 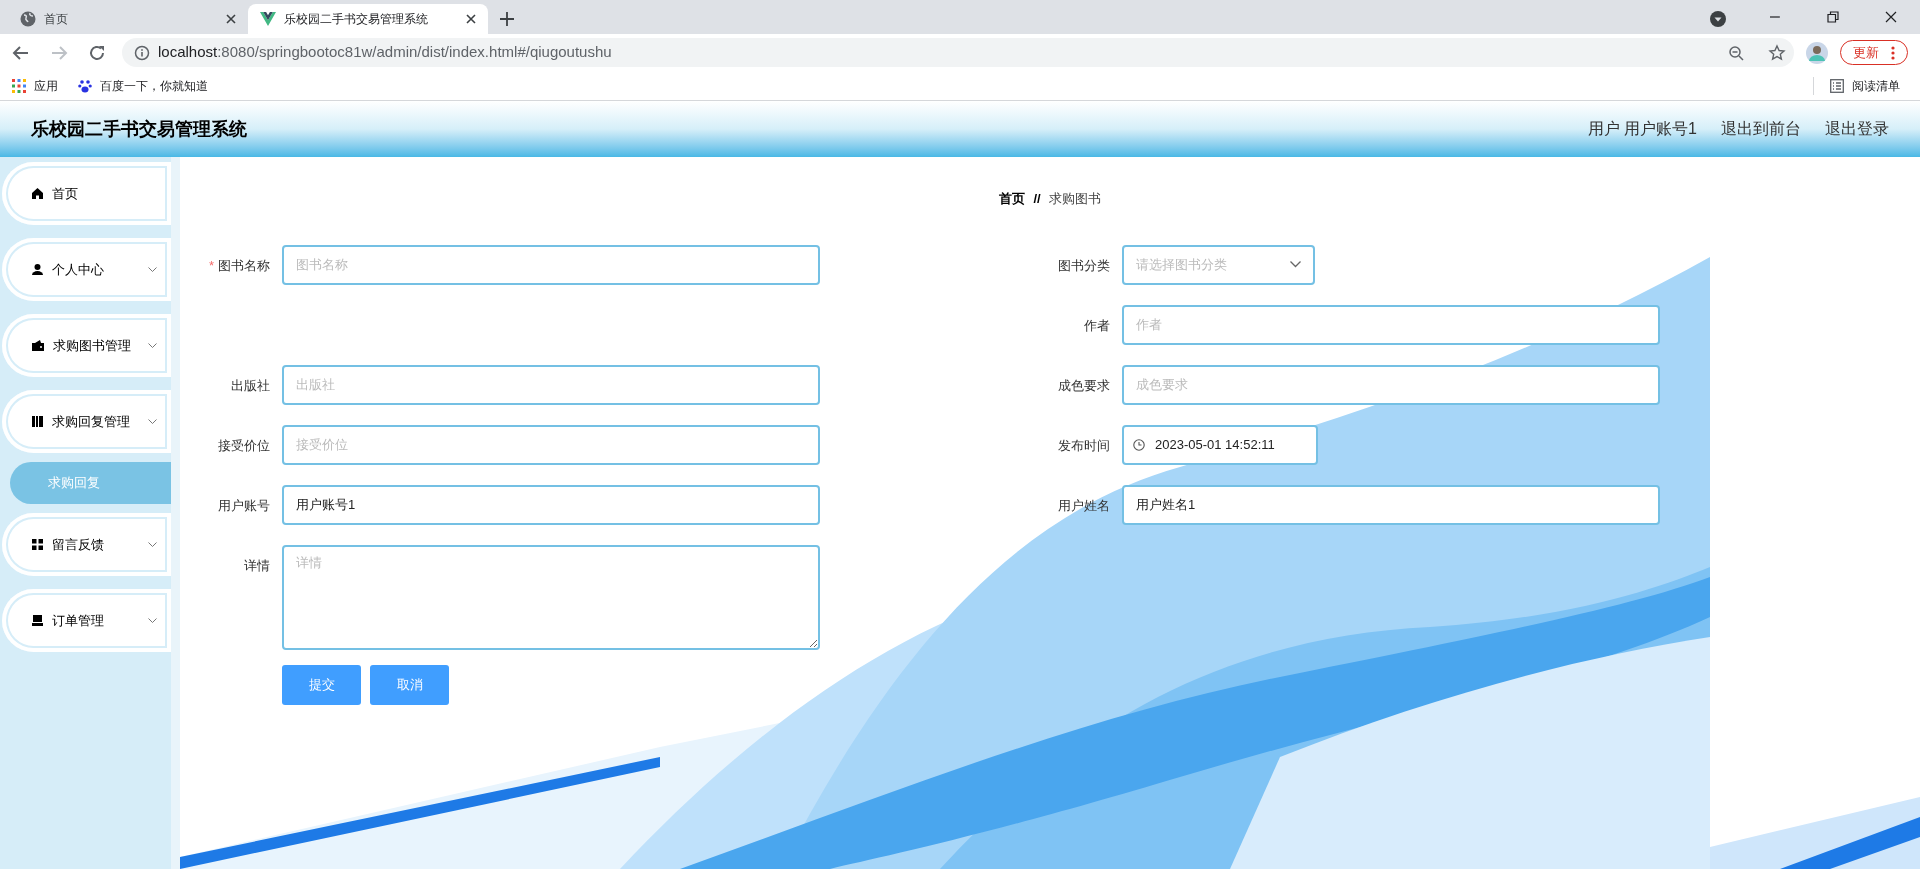 What do you see at coordinates (250, 385) in the screenshot?
I see `field-label: 出版社` at bounding box center [250, 385].